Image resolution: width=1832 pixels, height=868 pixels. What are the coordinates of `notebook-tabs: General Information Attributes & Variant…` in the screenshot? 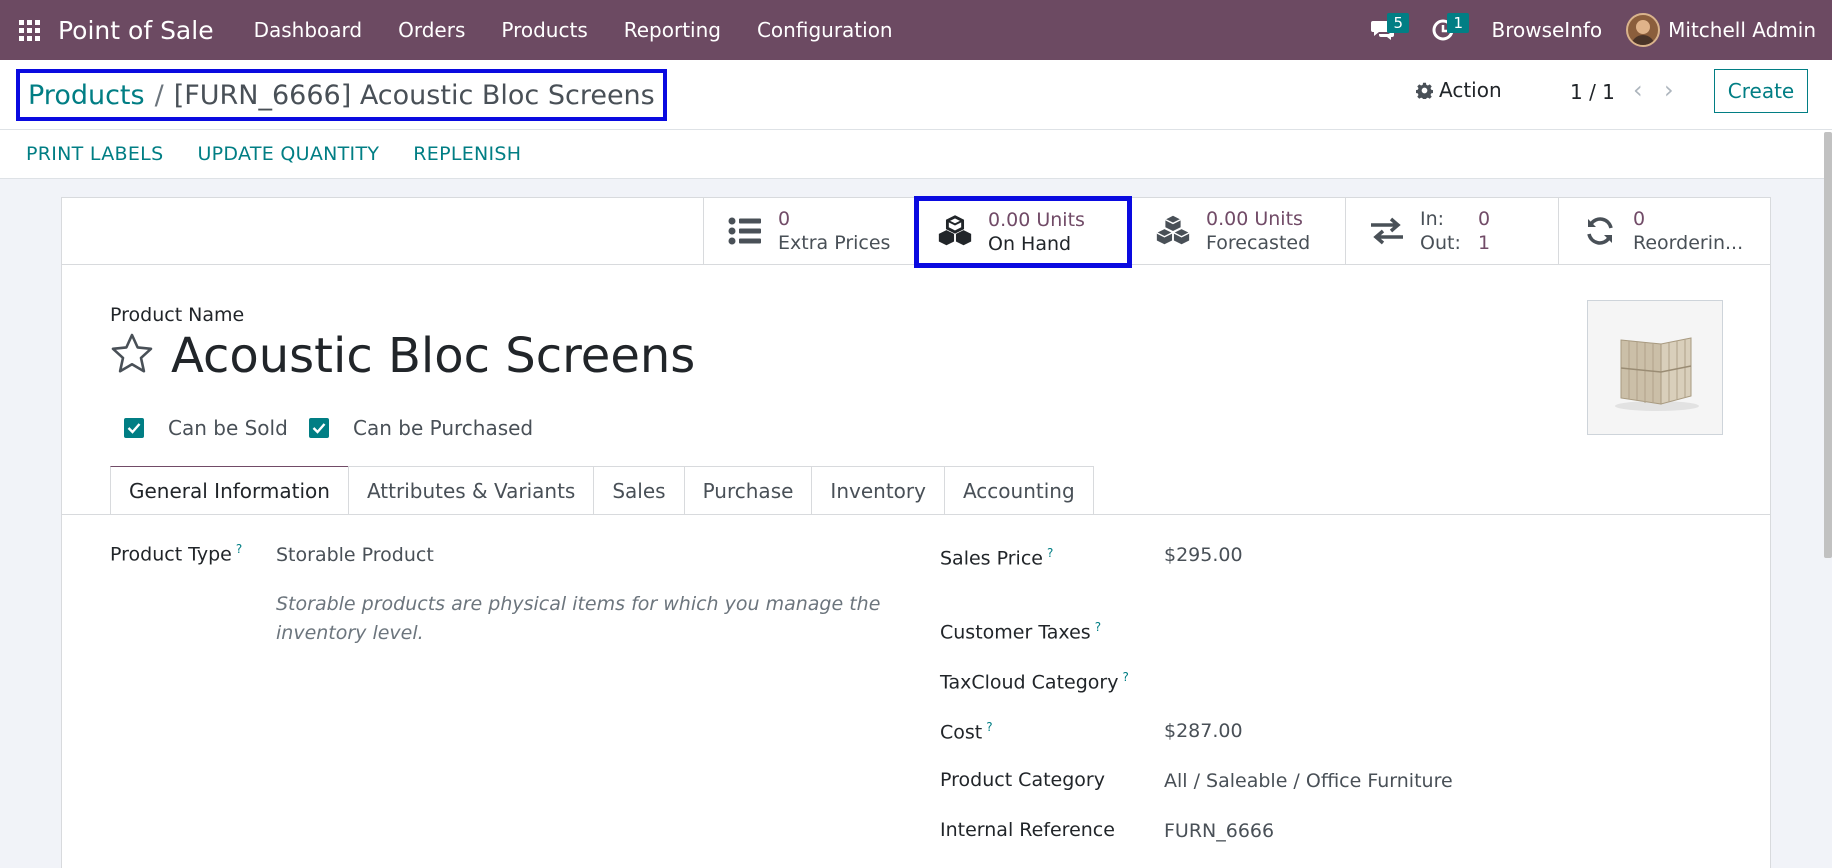 It's located at (602, 490).